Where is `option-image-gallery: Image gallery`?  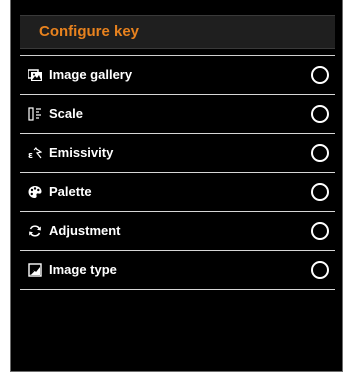
option-image-gallery: Image gallery is located at coordinates (177, 75).